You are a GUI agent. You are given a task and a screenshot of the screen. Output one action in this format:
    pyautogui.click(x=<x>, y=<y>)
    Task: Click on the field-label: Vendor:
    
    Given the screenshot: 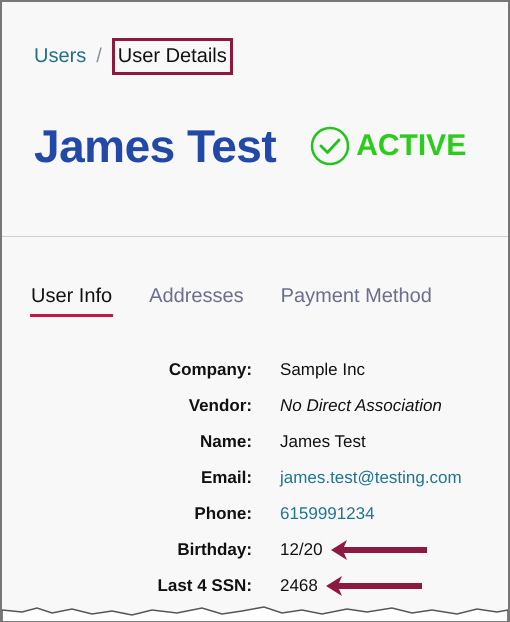 What is the action you would take?
    pyautogui.click(x=220, y=406)
    